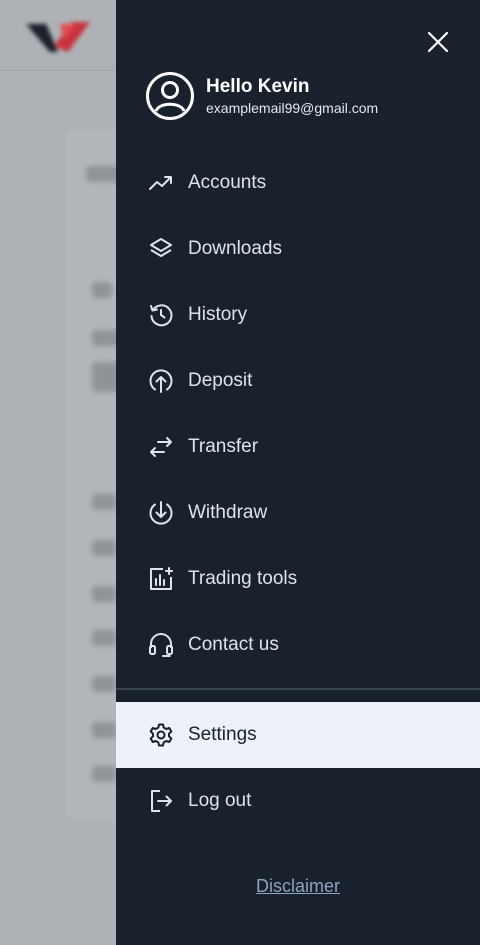 The image size is (480, 945). Describe the element at coordinates (298, 735) in the screenshot. I see `menu-item-settings: Settings` at that location.